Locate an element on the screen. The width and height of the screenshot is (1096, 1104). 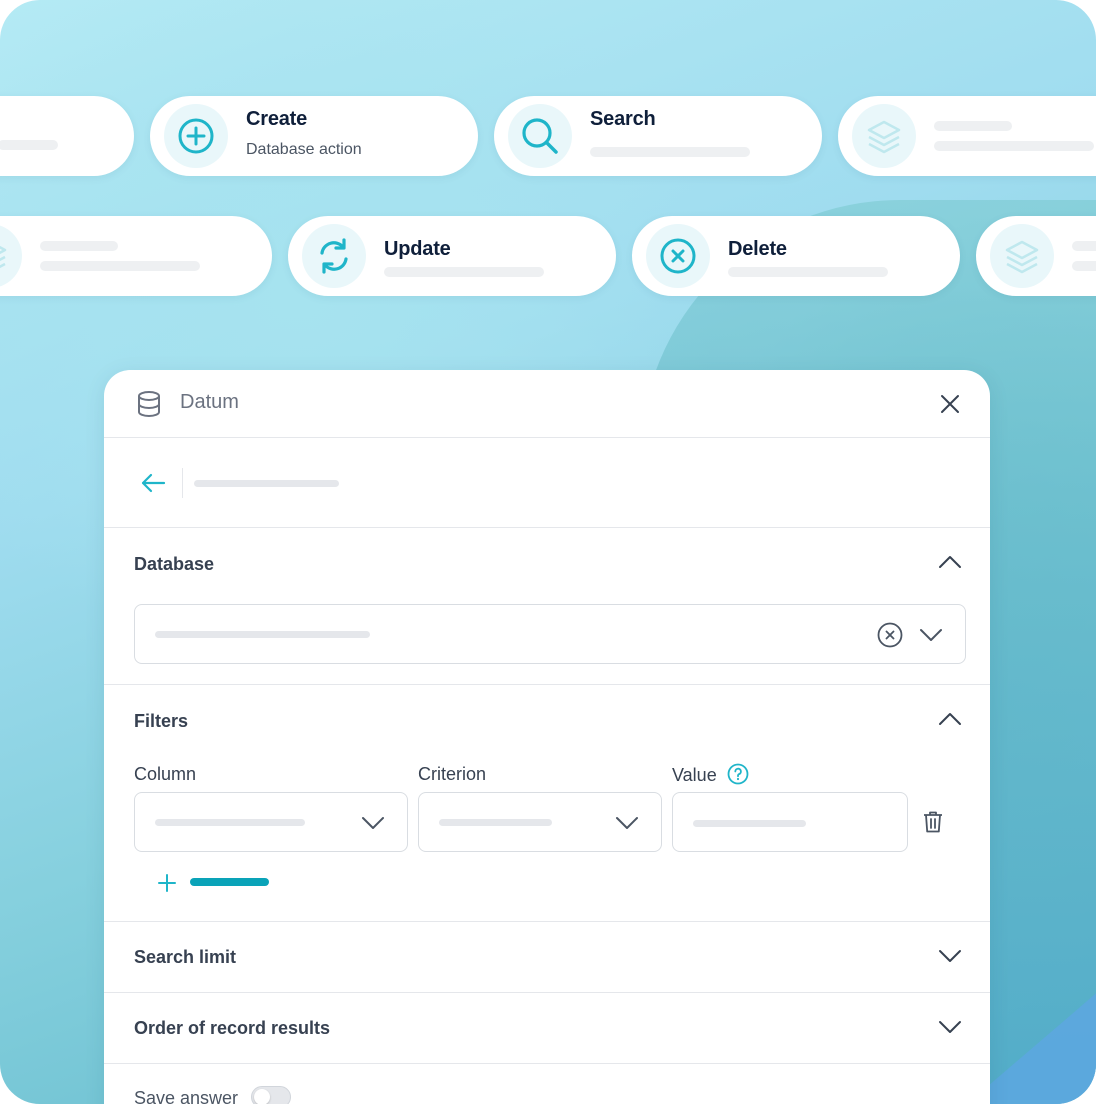
x-circle-icon is located at coordinates (678, 256).